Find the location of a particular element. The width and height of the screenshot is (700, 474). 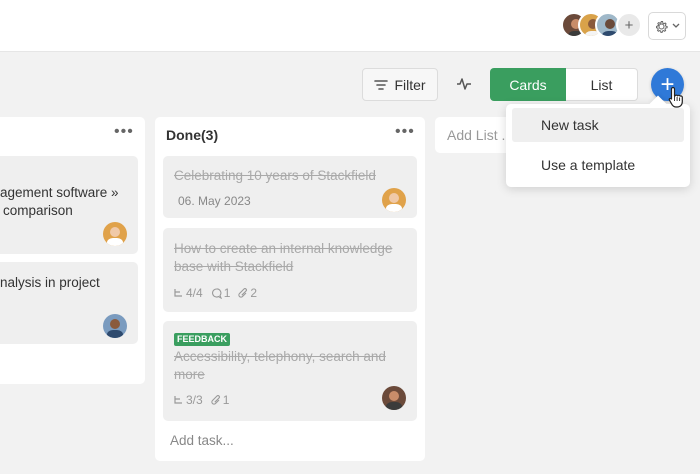

task-card: nalysis in project is located at coordinates (69, 303).